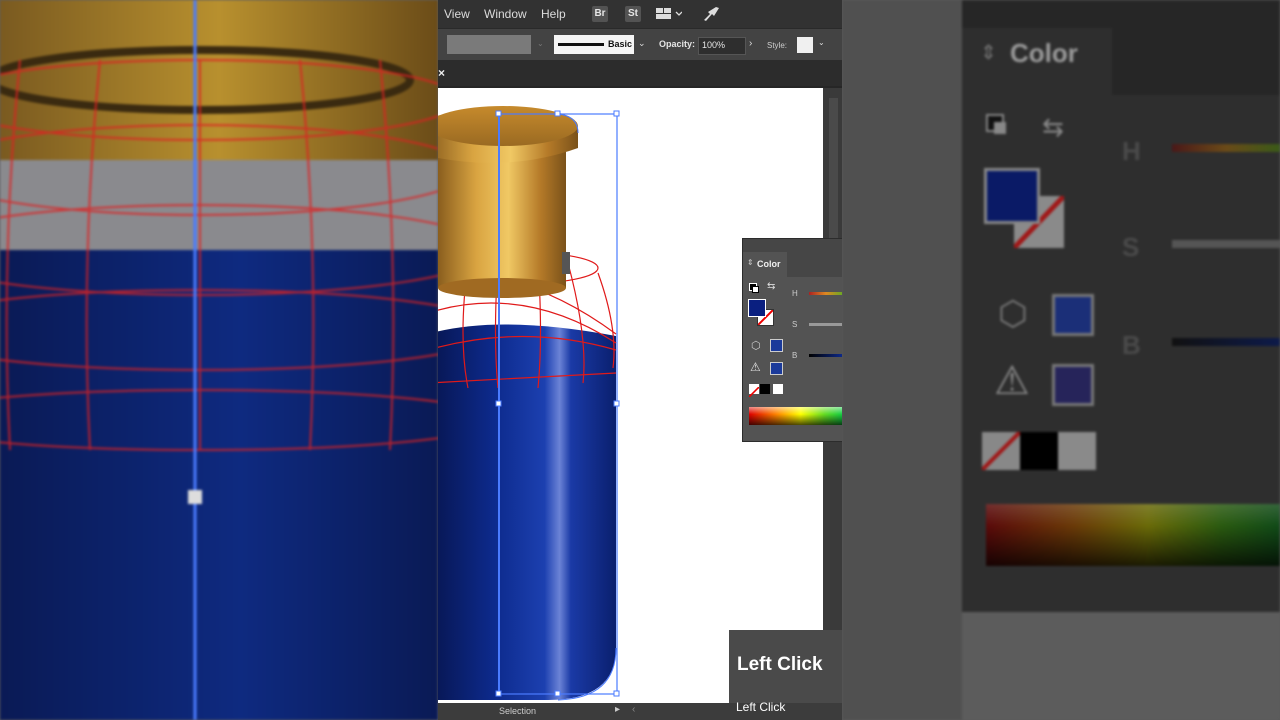 This screenshot has width=1280, height=720. What do you see at coordinates (518, 711) in the screenshot?
I see `current-tool-label: Selection` at bounding box center [518, 711].